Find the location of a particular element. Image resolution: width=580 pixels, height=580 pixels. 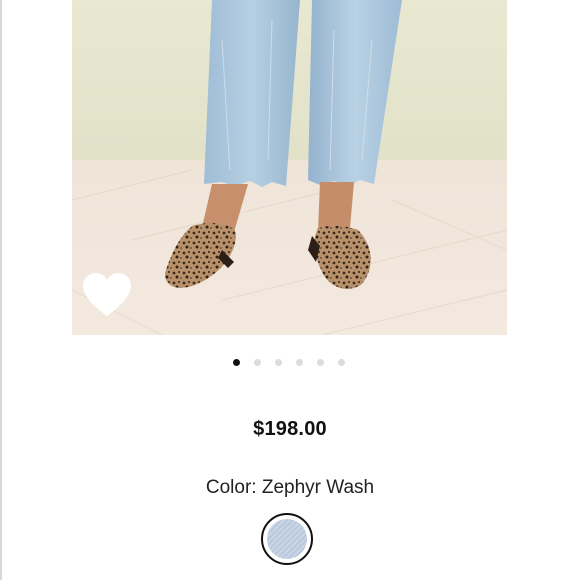

heart-icon is located at coordinates (107, 295).